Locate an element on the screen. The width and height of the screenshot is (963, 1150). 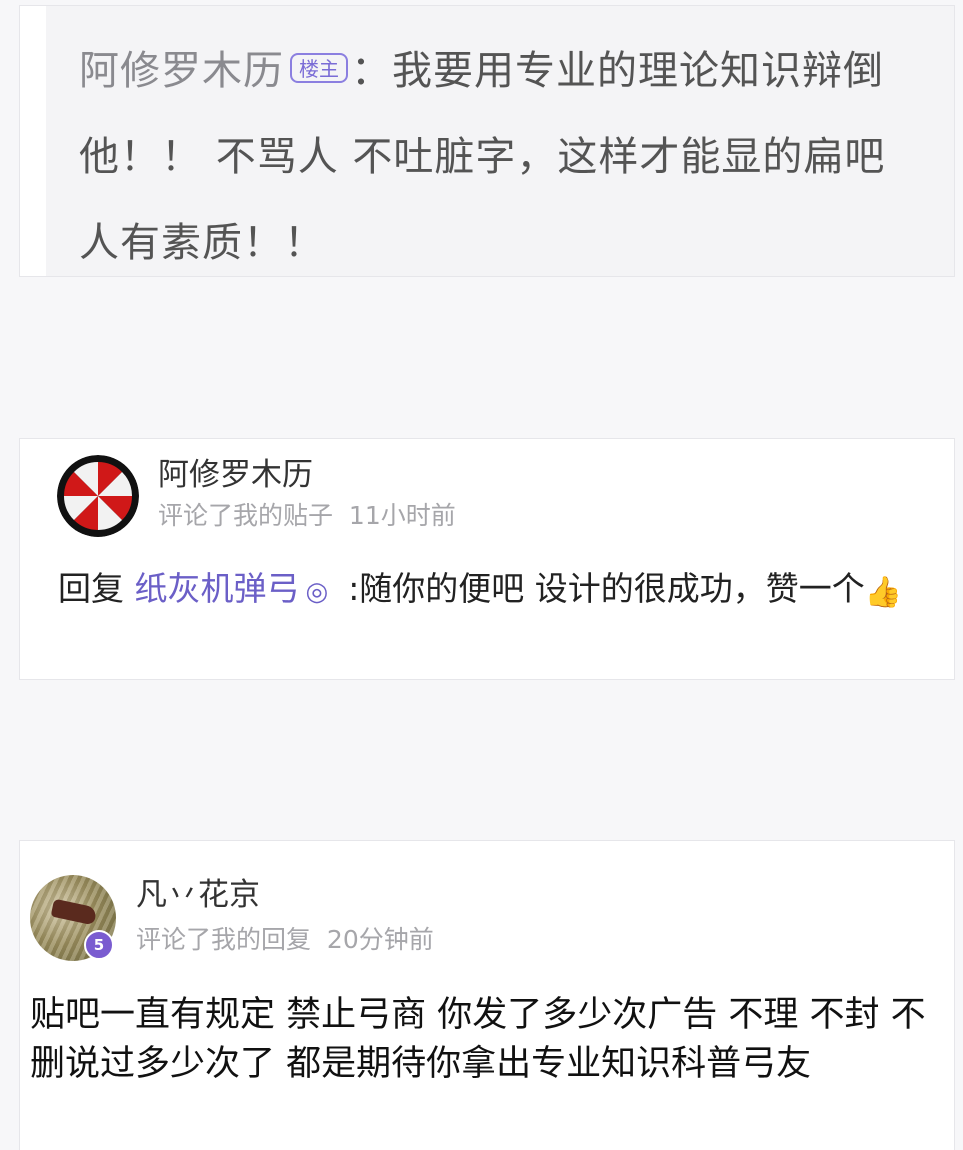
notification-time: 11小时前 is located at coordinates (402, 515).